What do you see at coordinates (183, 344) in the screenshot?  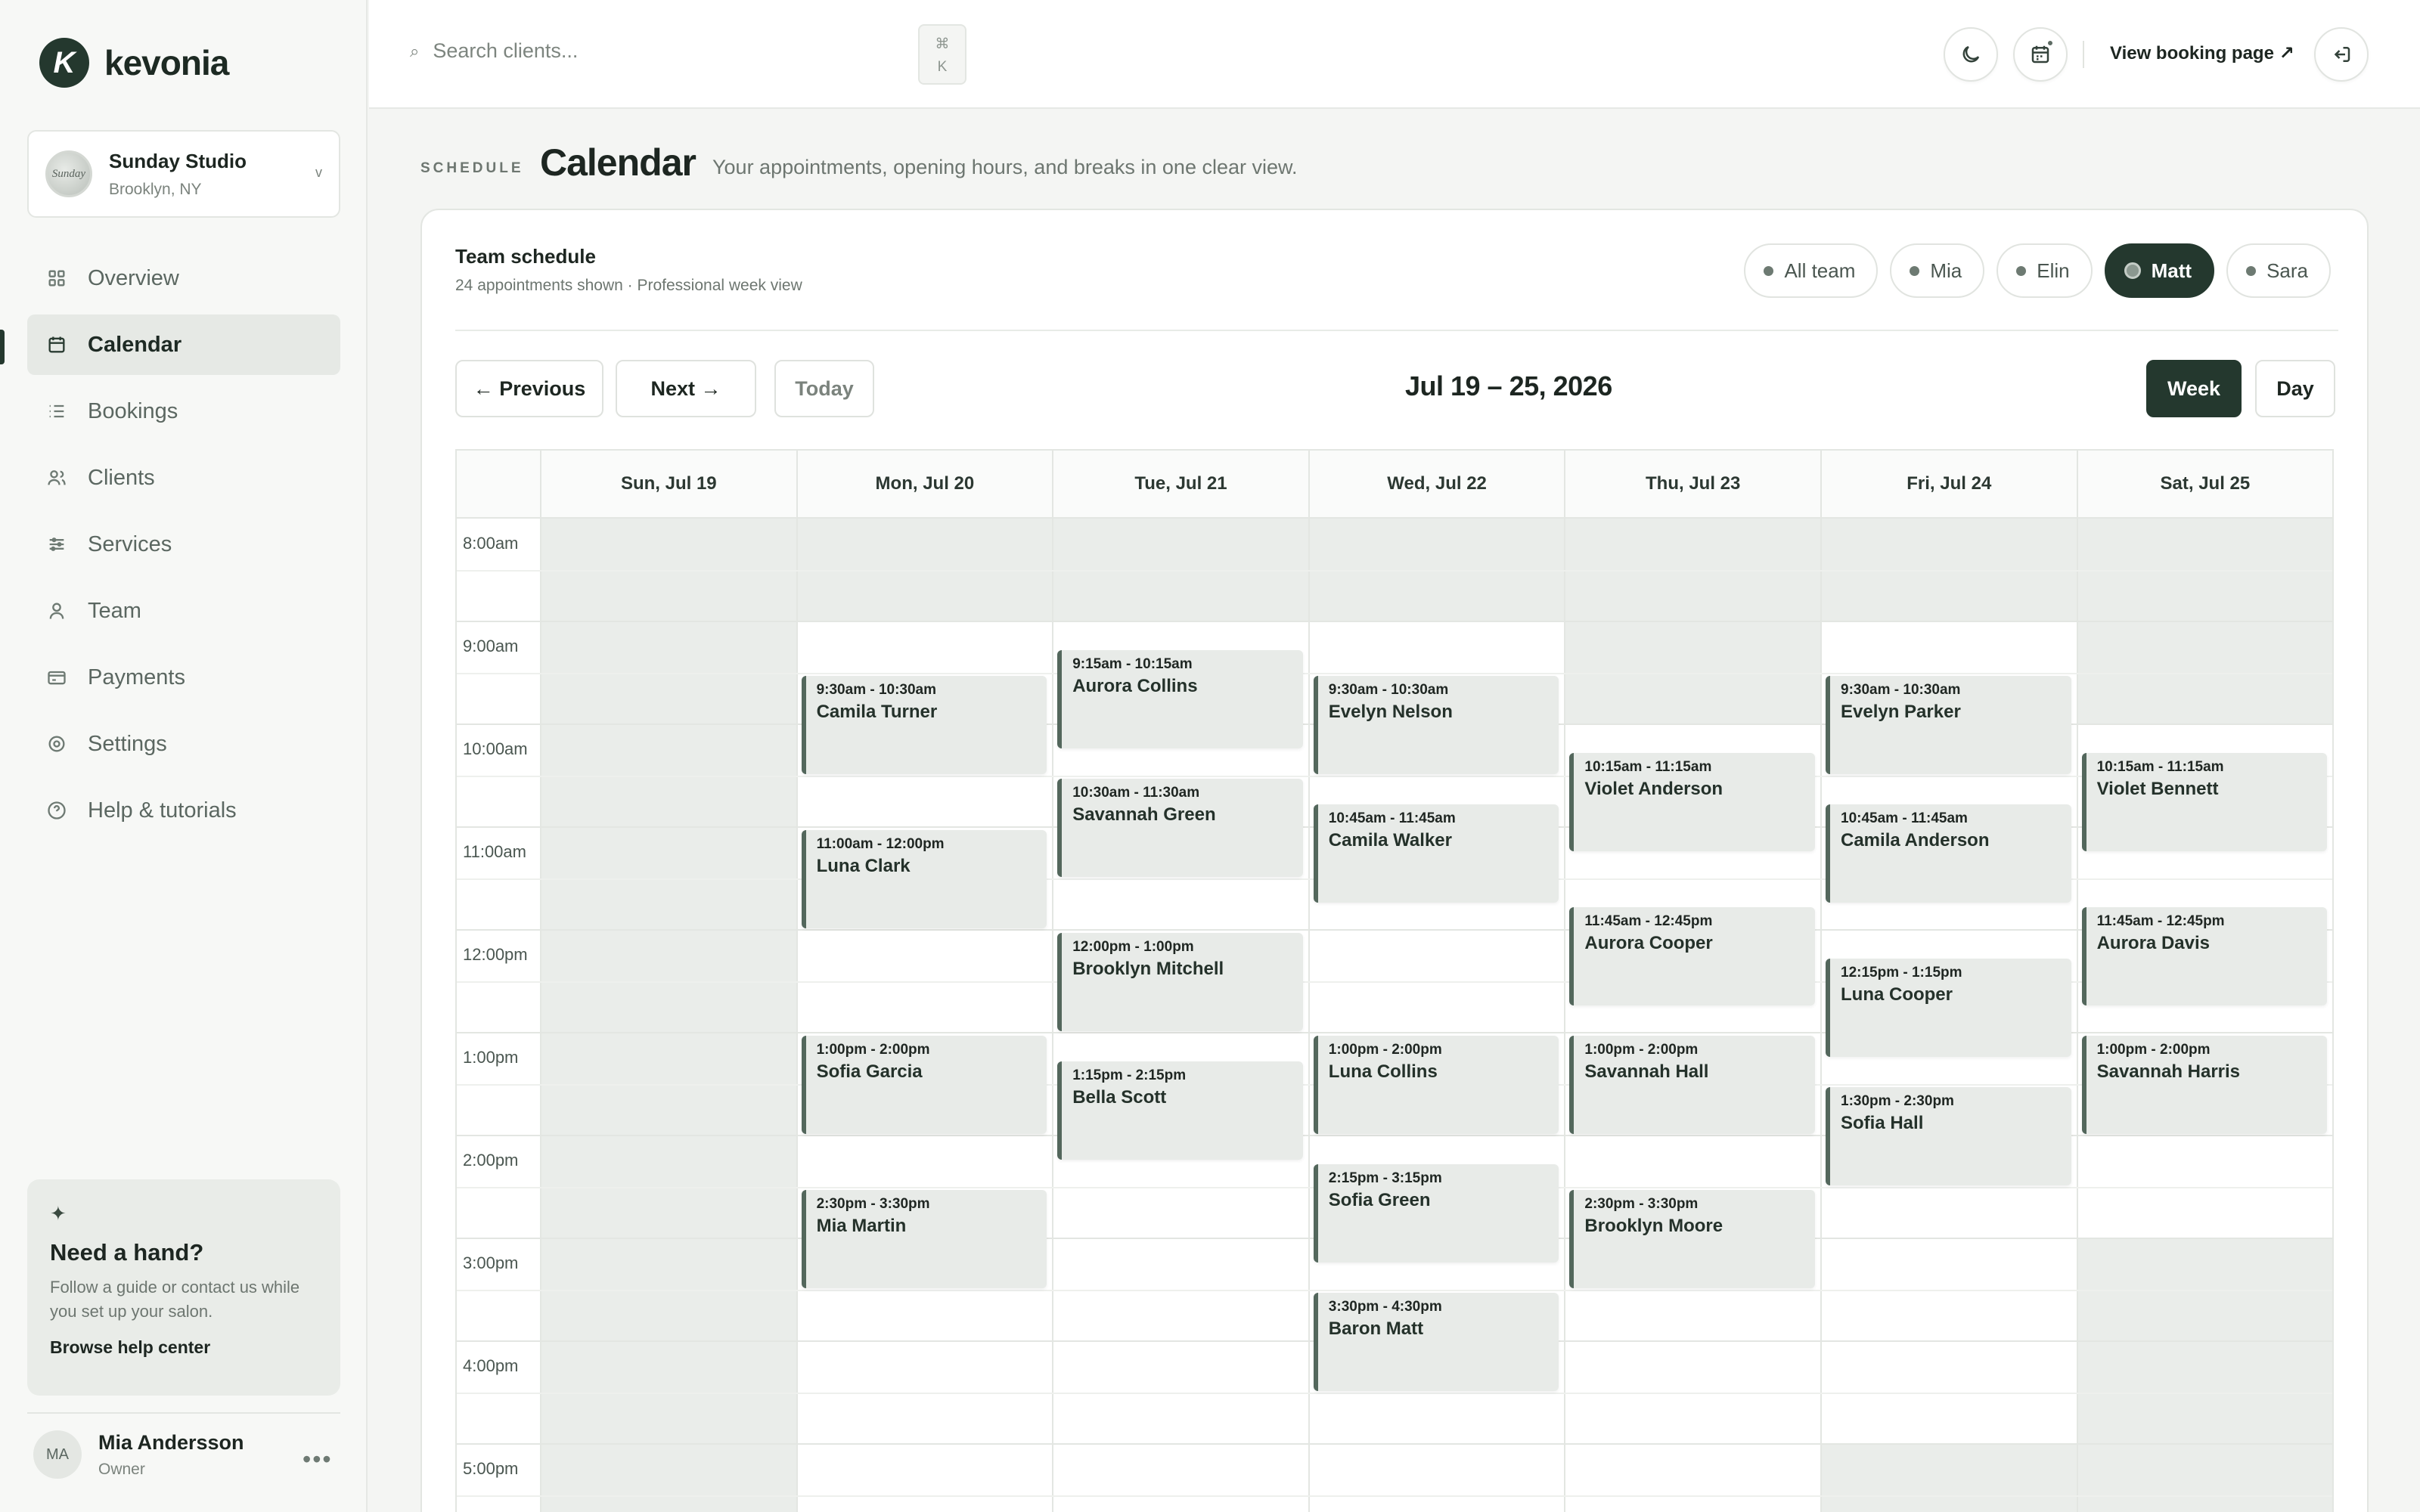 I see `sidebar-item-calendar: Calendar` at bounding box center [183, 344].